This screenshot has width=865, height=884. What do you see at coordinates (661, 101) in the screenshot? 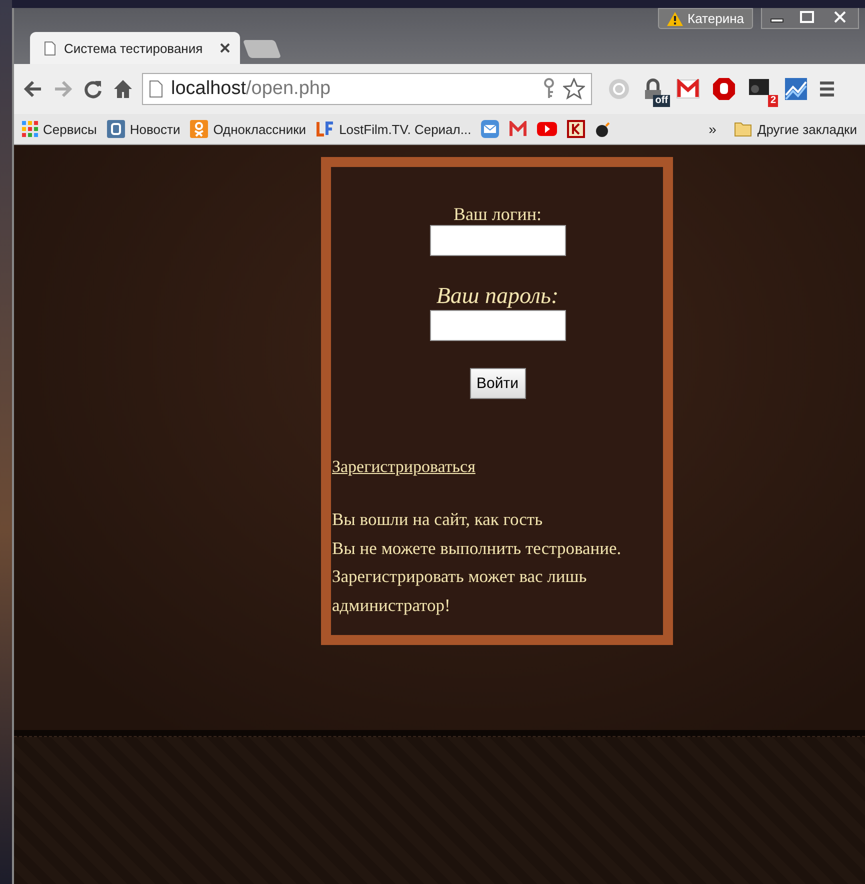
I see `extension-badge: off` at bounding box center [661, 101].